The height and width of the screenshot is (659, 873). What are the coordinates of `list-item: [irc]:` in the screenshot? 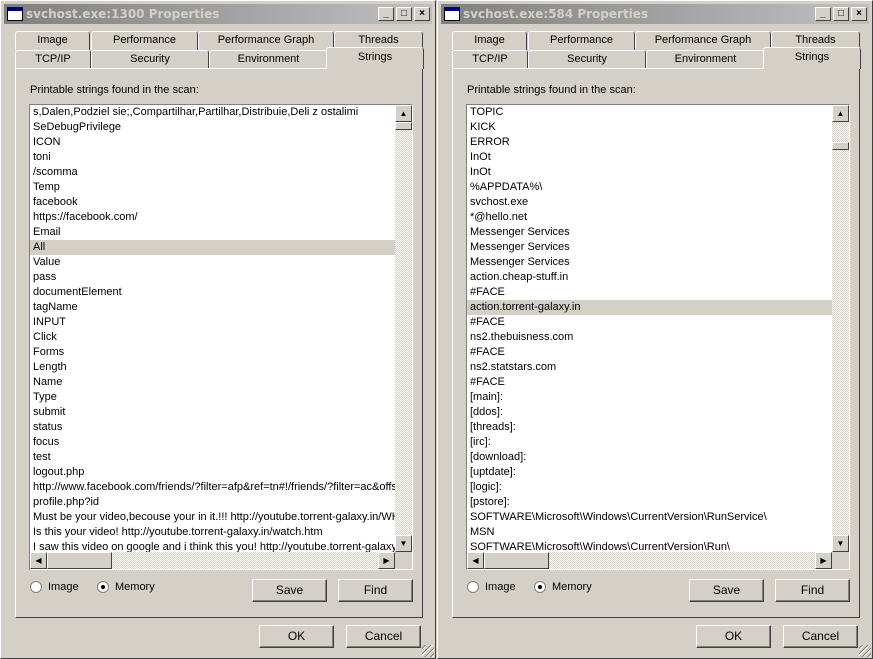 It's located at (649, 442).